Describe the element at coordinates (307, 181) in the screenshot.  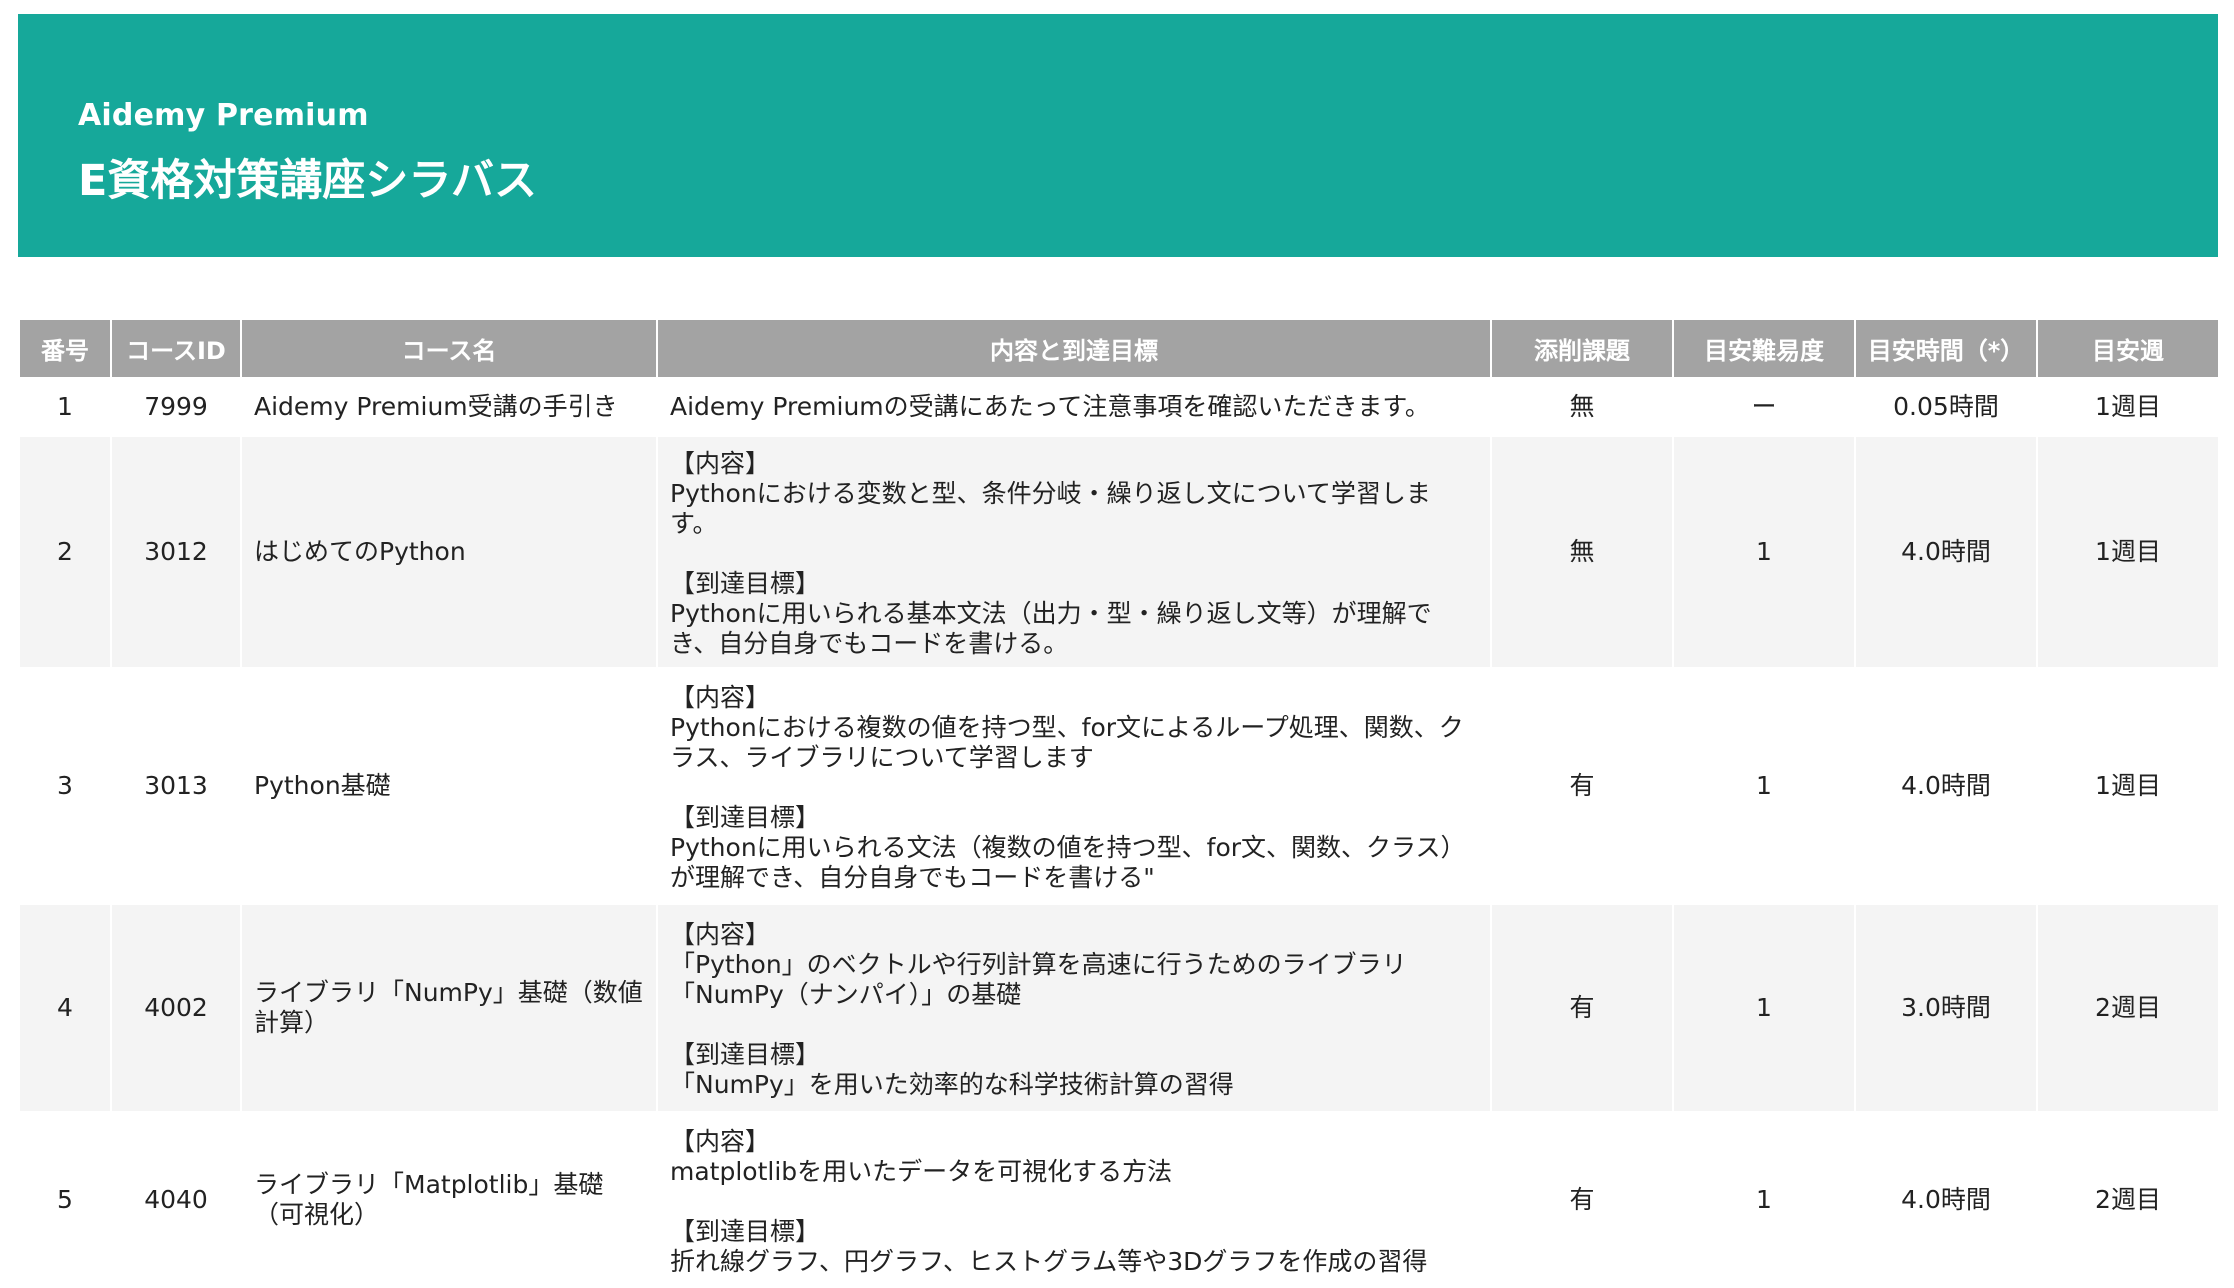
I see `page-title: E資格対策講座シラバス` at that location.